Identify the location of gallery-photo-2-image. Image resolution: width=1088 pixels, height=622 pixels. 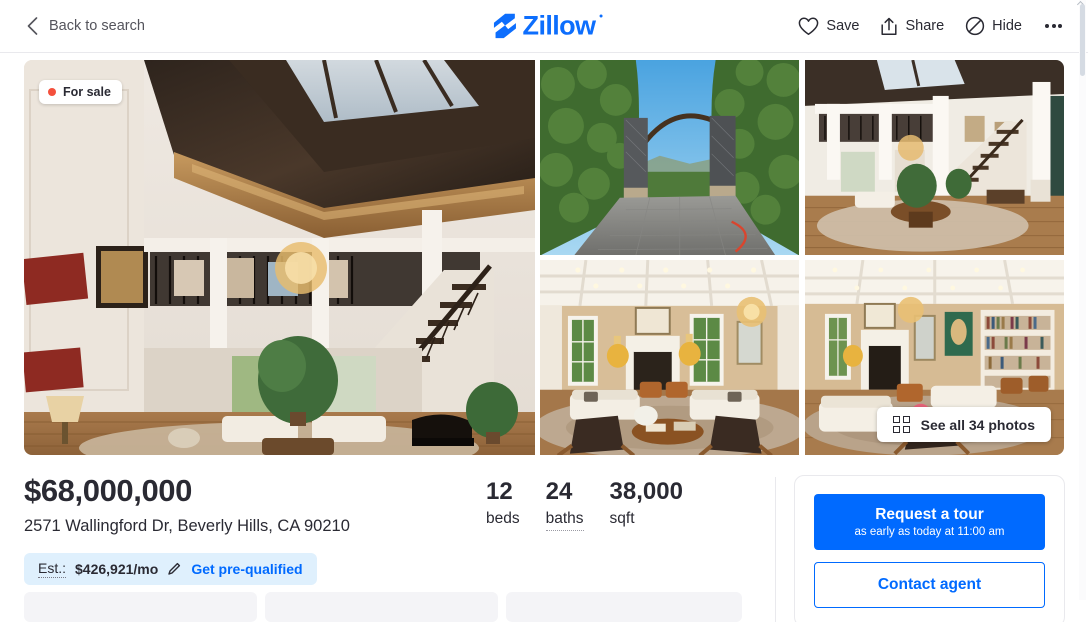
(670, 157).